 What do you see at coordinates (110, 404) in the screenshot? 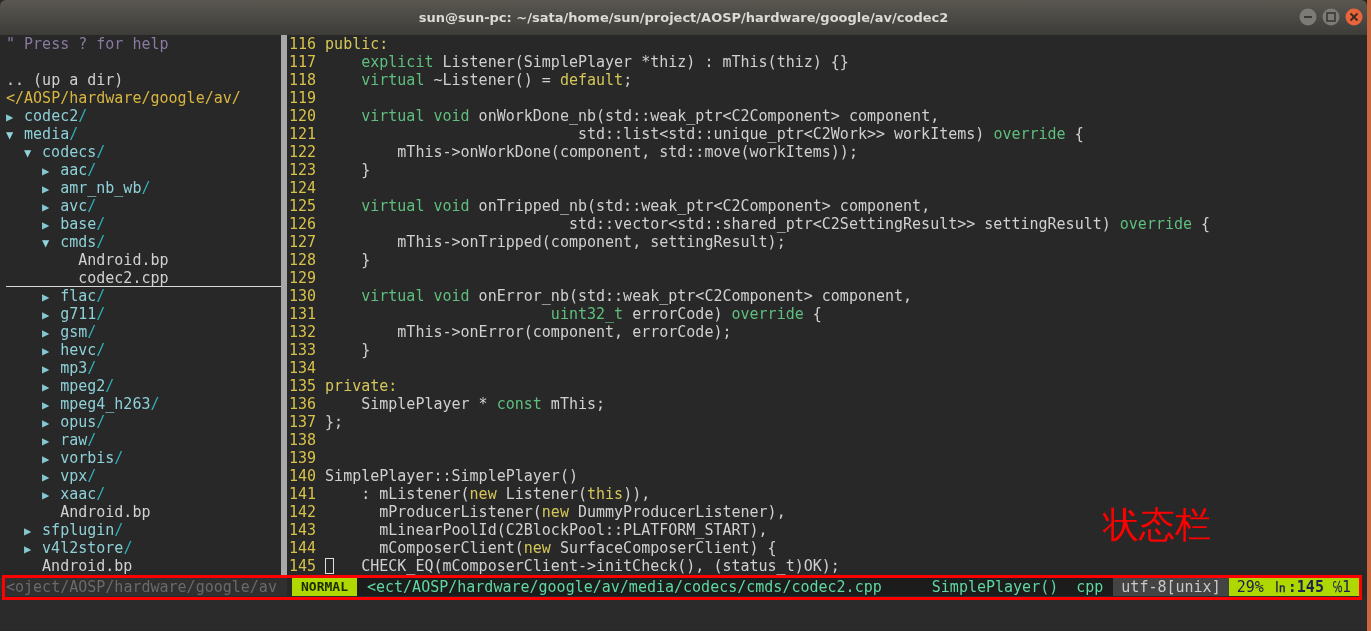
I see `folder-item: mpeg4_h263/` at bounding box center [110, 404].